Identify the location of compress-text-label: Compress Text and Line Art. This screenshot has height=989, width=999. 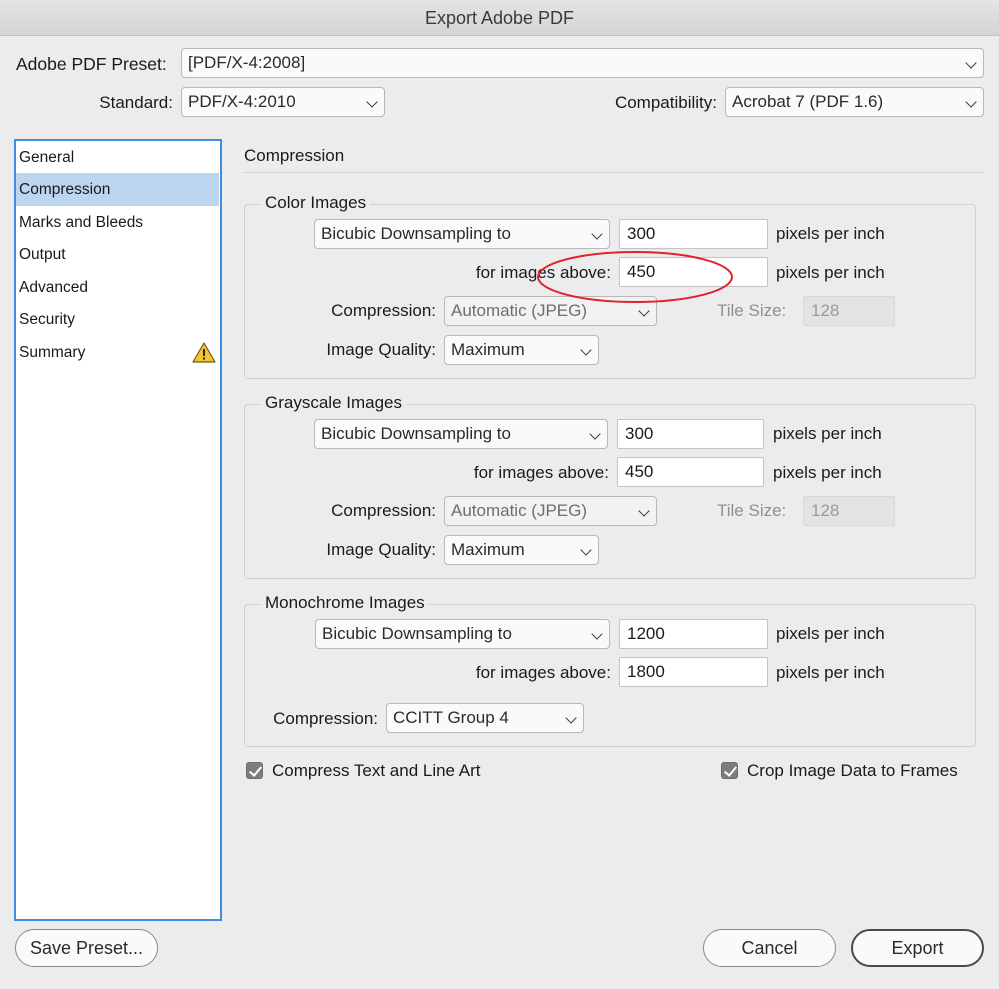
(376, 770).